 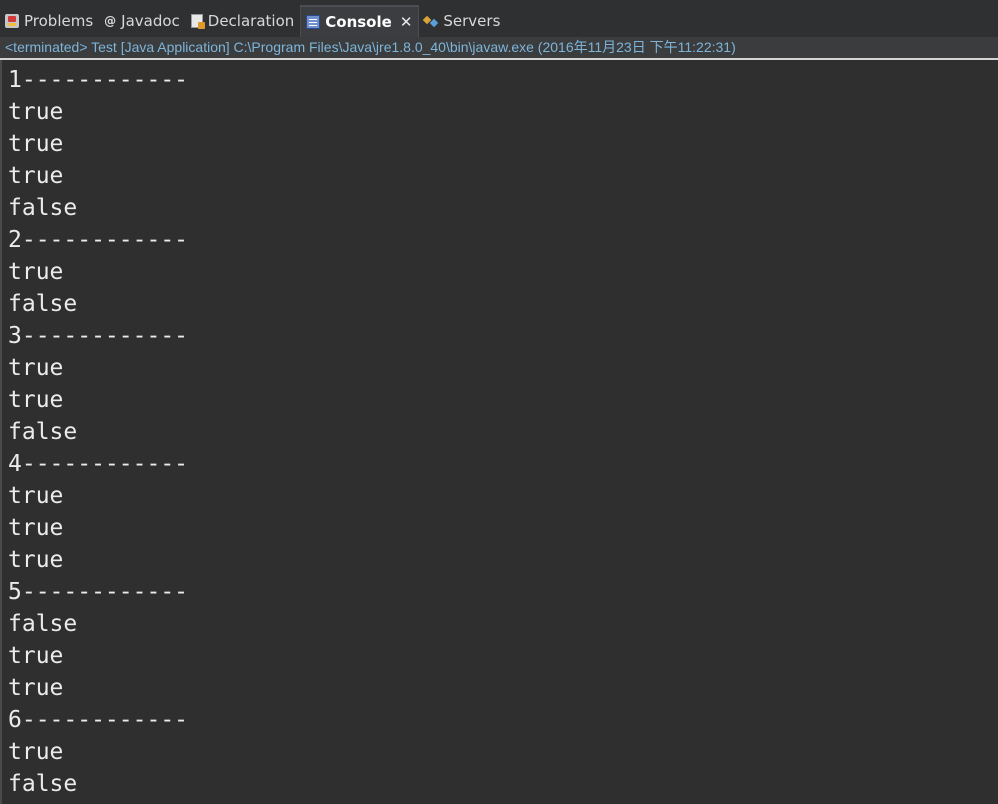 What do you see at coordinates (59, 21) in the screenshot?
I see `tab-problems-label: Problems` at bounding box center [59, 21].